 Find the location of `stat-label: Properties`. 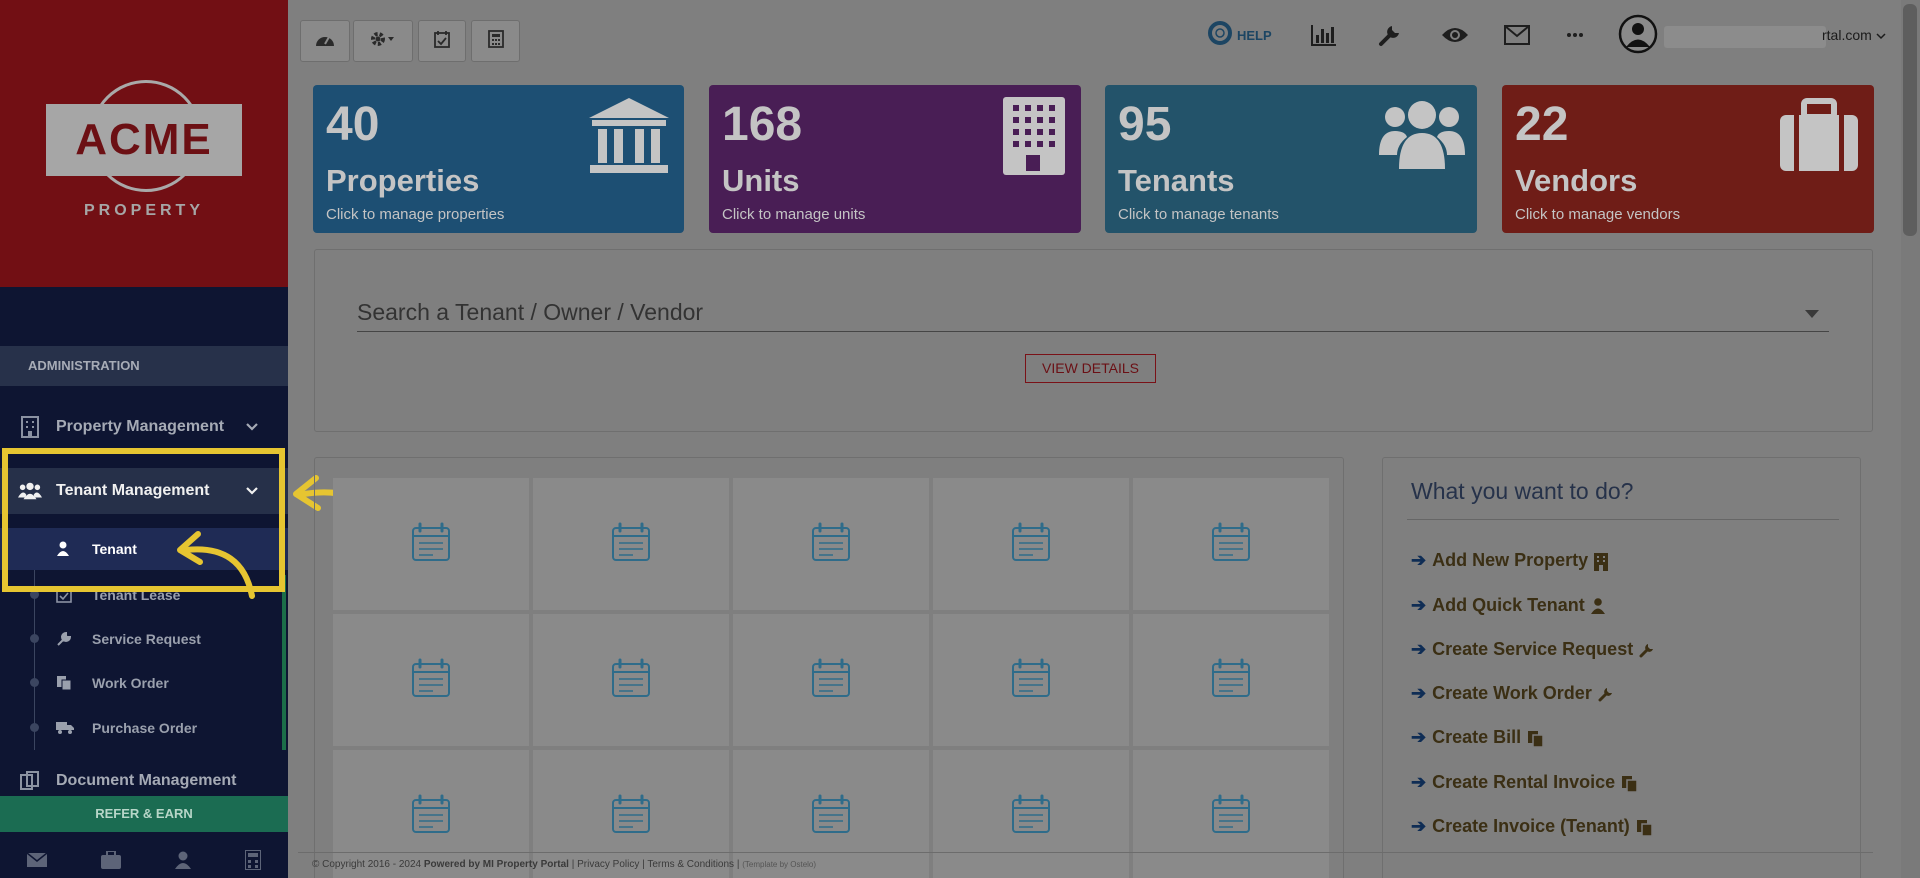

stat-label: Properties is located at coordinates (403, 180).